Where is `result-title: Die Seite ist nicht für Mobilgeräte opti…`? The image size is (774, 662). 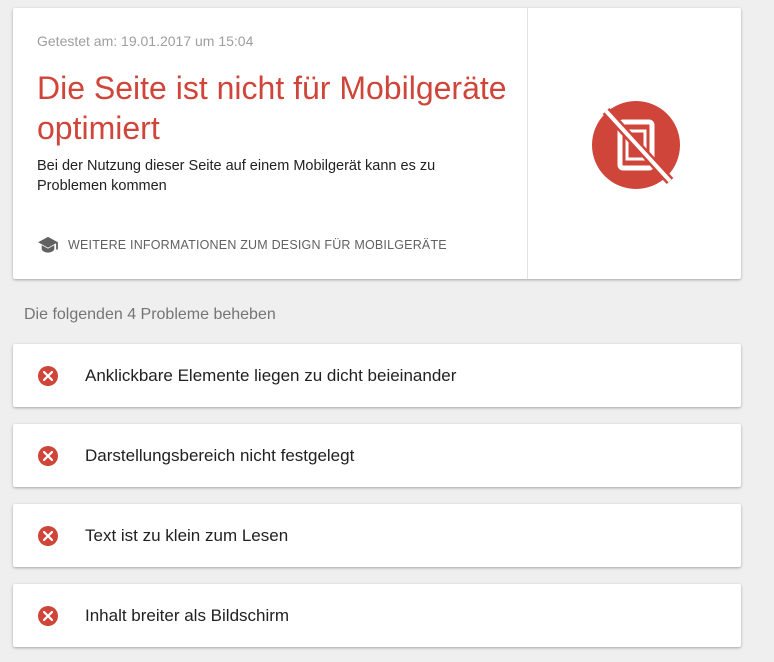 result-title: Die Seite ist nicht für Mobilgeräte opti… is located at coordinates (272, 108).